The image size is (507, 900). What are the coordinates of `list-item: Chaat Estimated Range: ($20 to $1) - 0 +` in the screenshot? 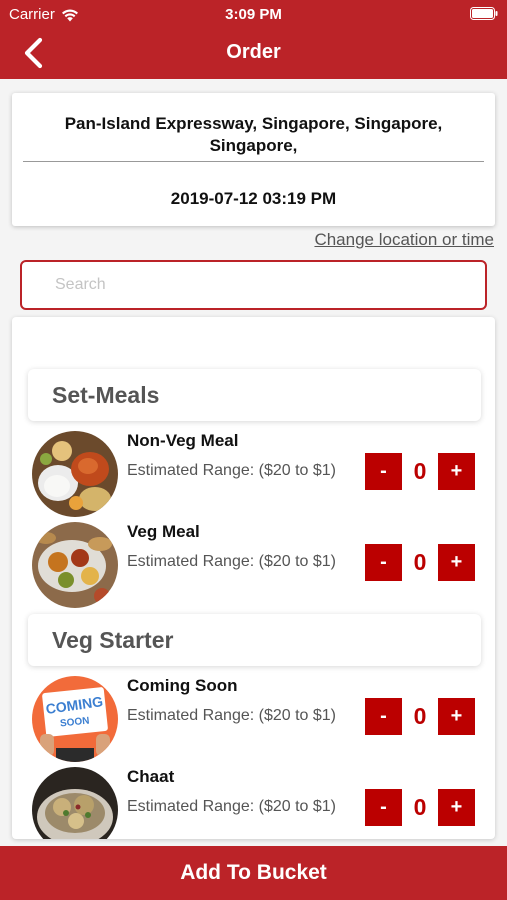 It's located at (253, 803).